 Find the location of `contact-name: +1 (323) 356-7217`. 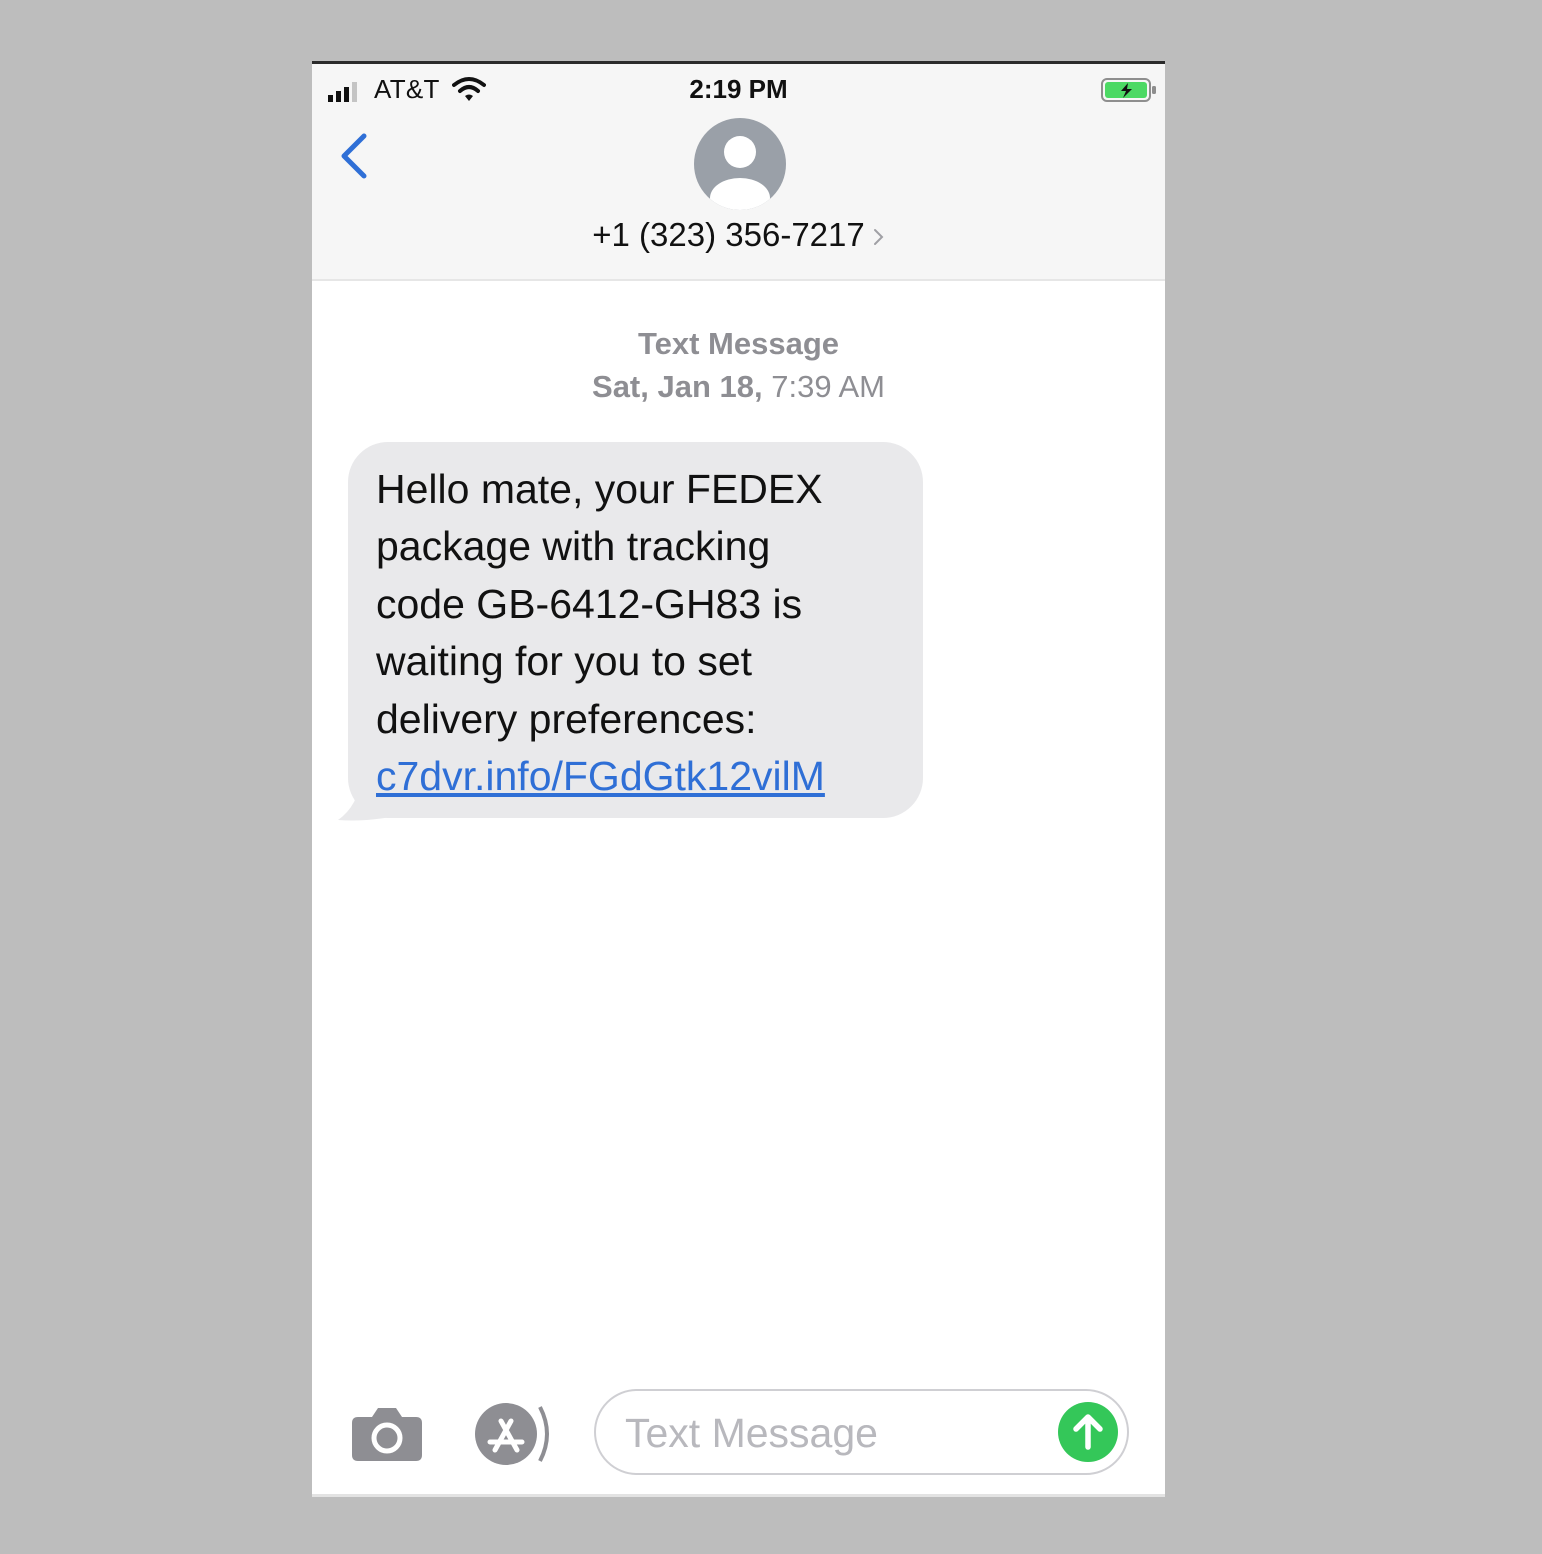

contact-name: +1 (323) 356-7217 is located at coordinates (738, 235).